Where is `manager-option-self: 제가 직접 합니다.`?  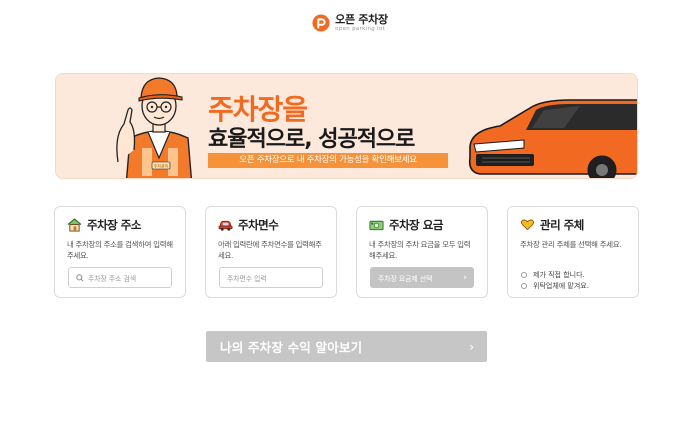
manager-option-self: 제가 직접 합니다. is located at coordinates (555, 274).